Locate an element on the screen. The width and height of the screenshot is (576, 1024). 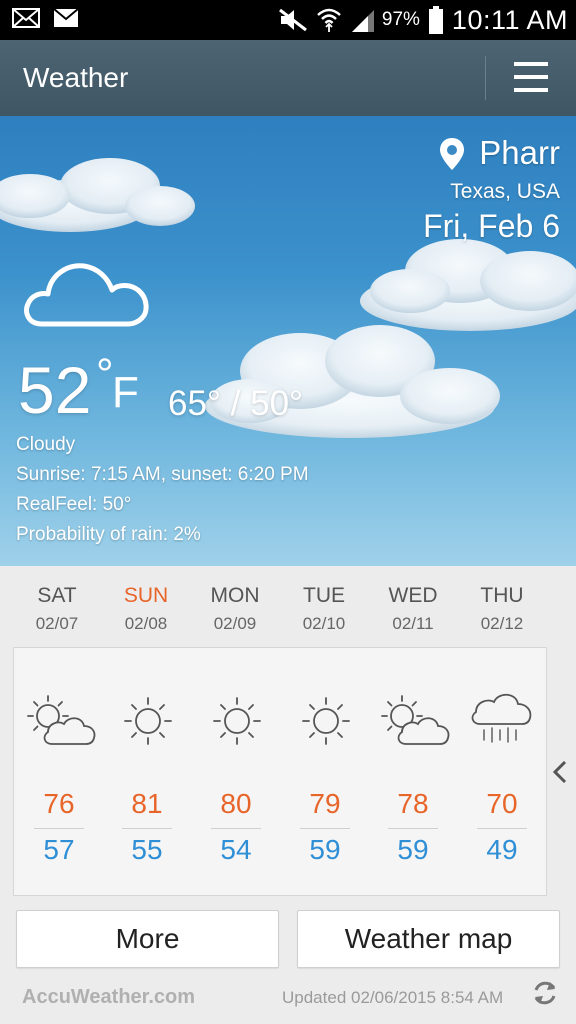
current-temperature: 52 is located at coordinates (55, 390).